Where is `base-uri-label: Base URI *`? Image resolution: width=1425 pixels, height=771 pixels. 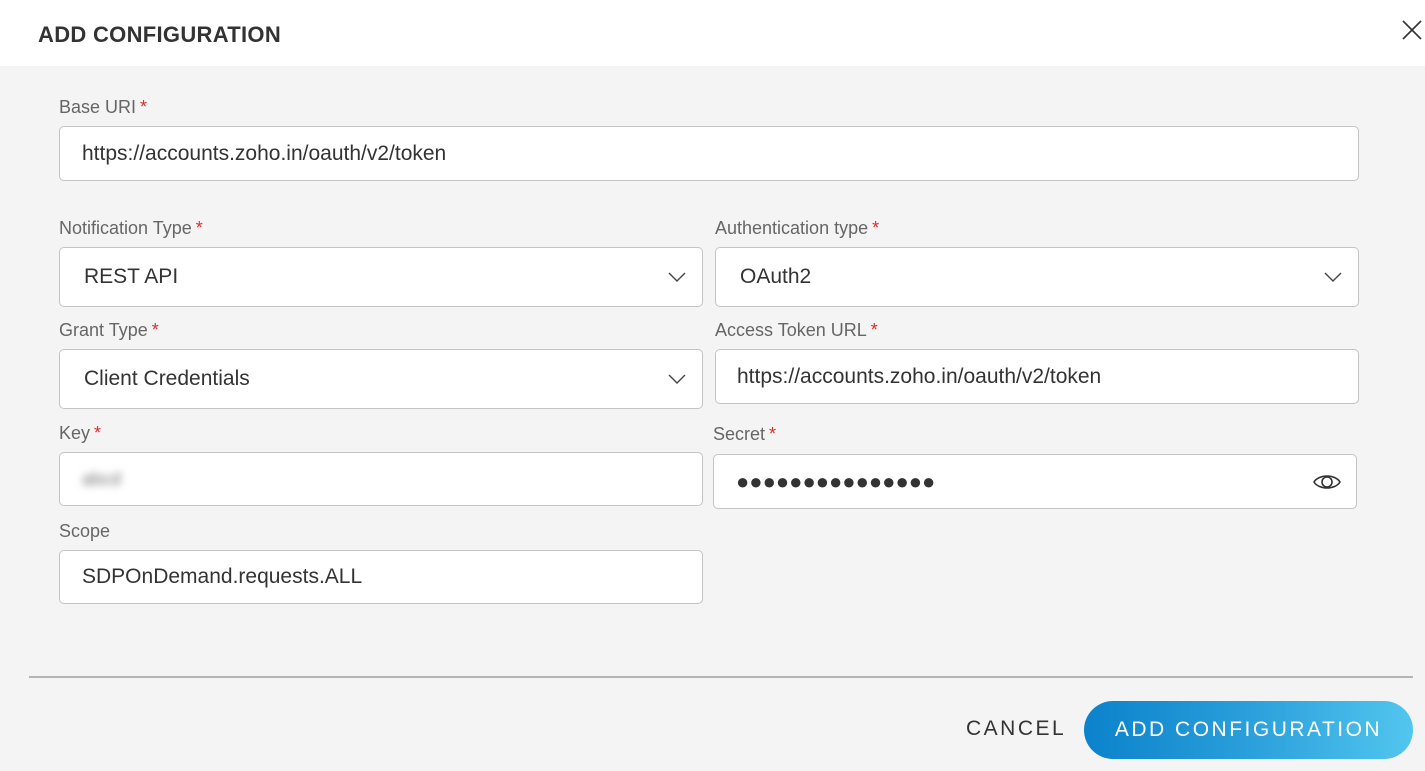
base-uri-label: Base URI * is located at coordinates (103, 107).